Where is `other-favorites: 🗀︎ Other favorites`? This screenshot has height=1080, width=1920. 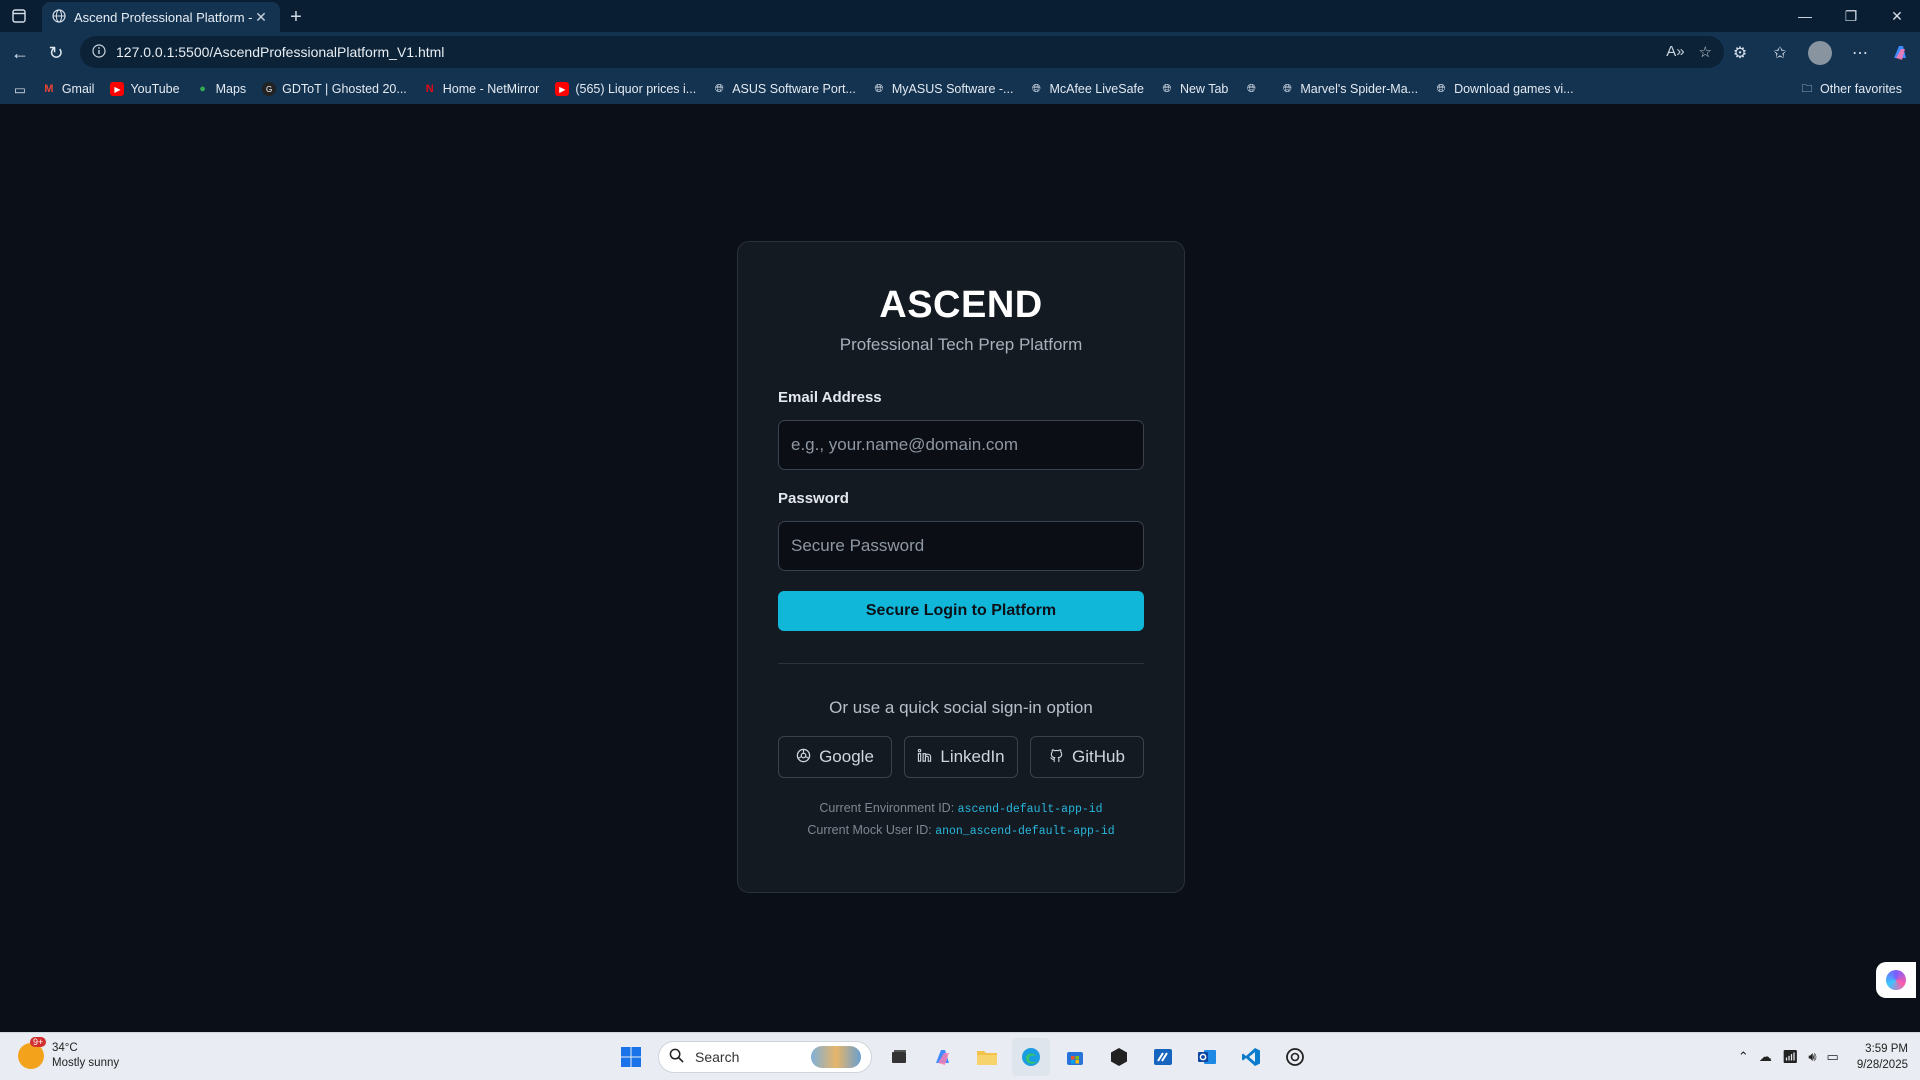 other-favorites: 🗀︎ Other favorites is located at coordinates (1851, 89).